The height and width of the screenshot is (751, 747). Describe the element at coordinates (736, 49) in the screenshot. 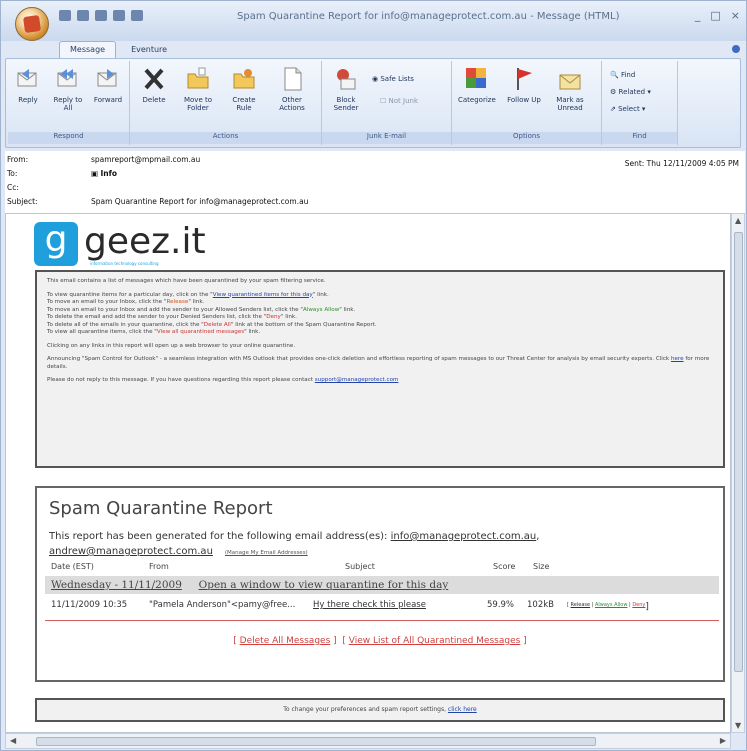

I see `help-icon` at that location.